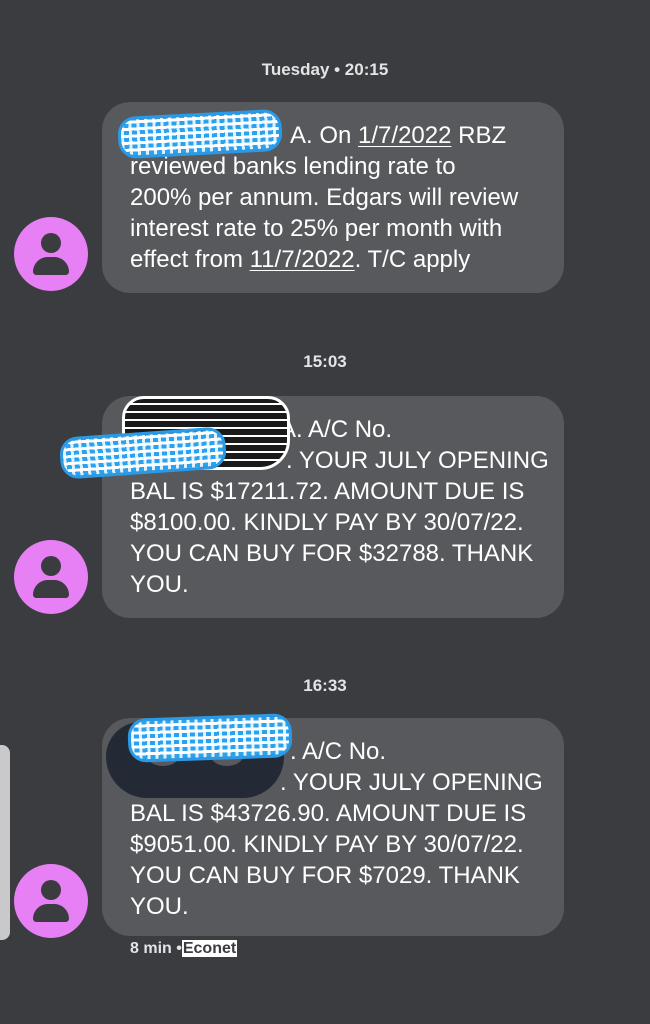 This screenshot has width=650, height=1024. Describe the element at coordinates (209, 948) in the screenshot. I see `carrier-label: Econet` at that location.